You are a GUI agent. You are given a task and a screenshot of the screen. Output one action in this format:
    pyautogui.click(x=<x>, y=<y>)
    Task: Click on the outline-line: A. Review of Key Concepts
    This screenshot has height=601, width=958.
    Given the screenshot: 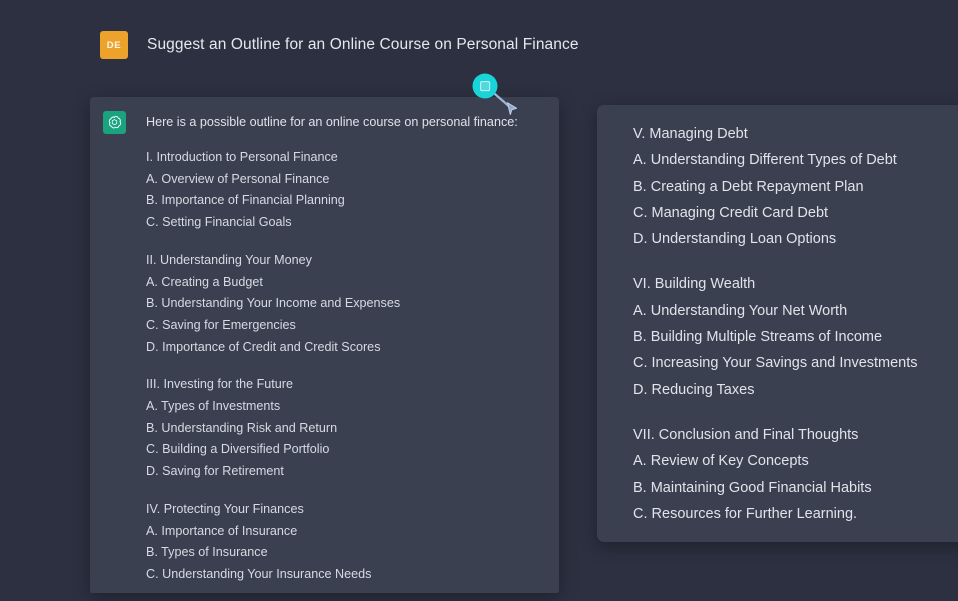 What is the action you would take?
    pyautogui.click(x=721, y=461)
    